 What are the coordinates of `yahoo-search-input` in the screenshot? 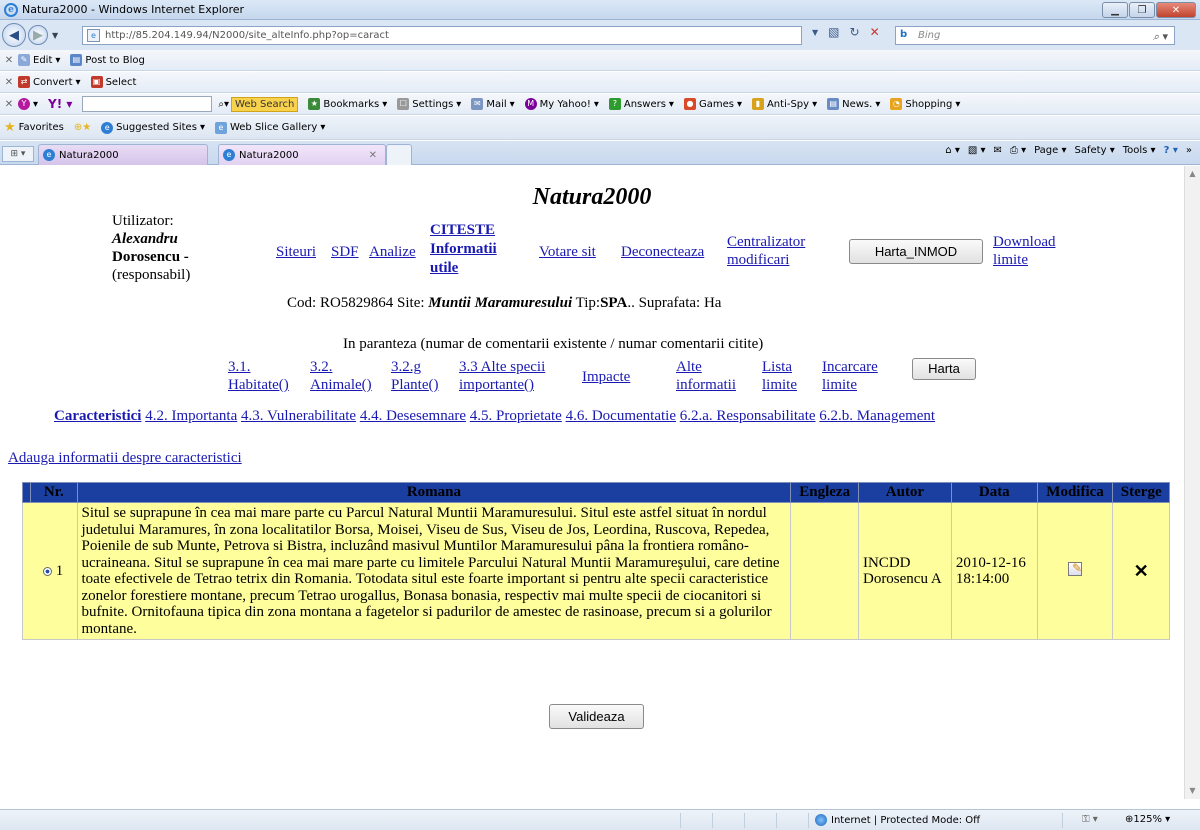 It's located at (147, 104).